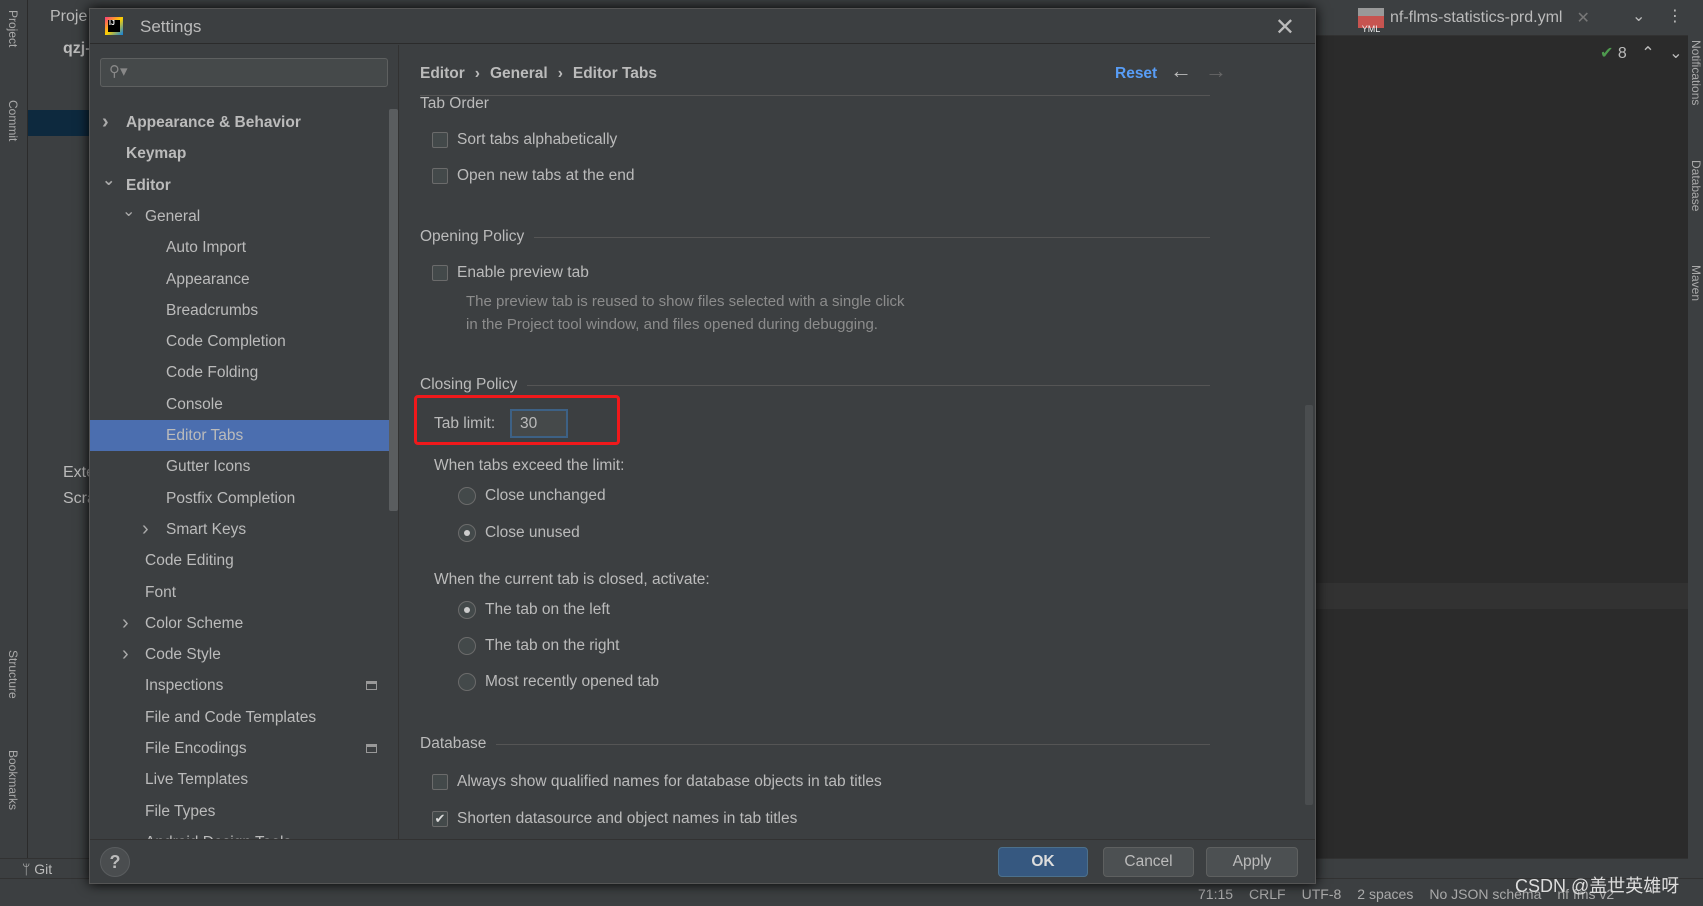  I want to click on sidebar-item-label: Code Completion, so click(226, 342).